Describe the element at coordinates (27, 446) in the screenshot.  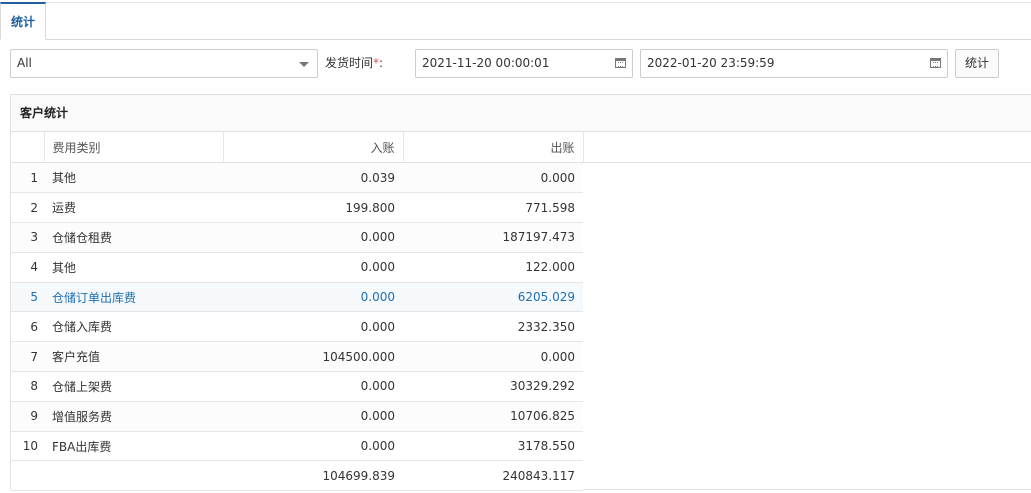
I see `row-index: 10` at that location.